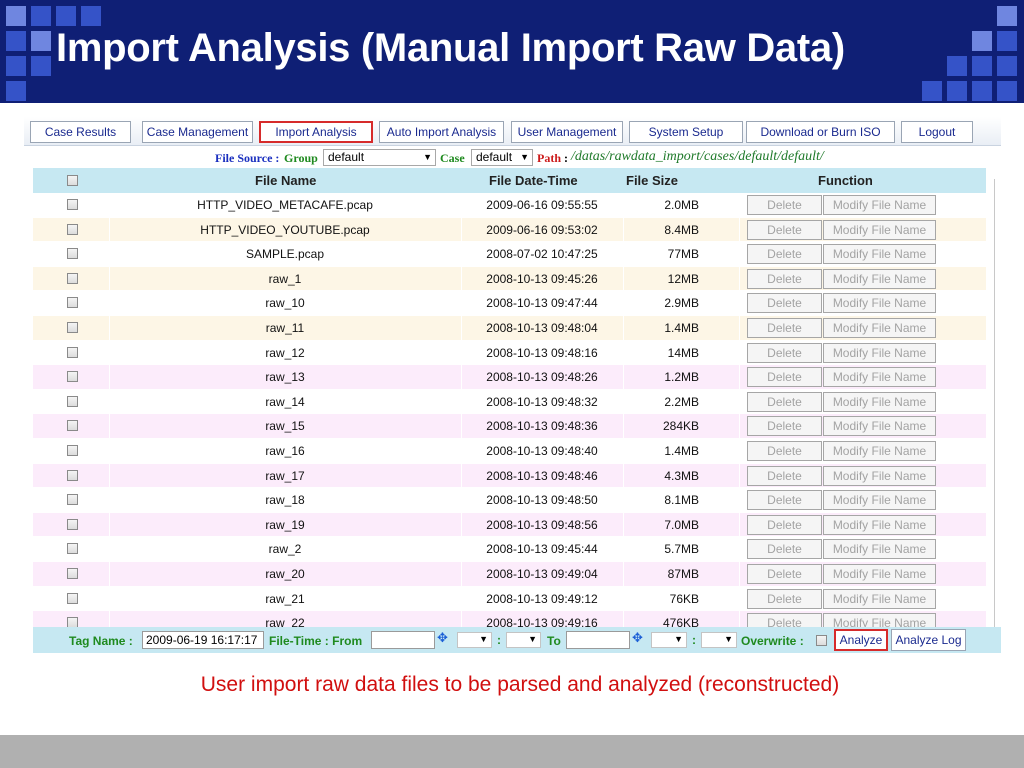 Image resolution: width=1024 pixels, height=768 pixels. What do you see at coordinates (928, 640) in the screenshot?
I see `analyze-log-button: Analyze Log` at bounding box center [928, 640].